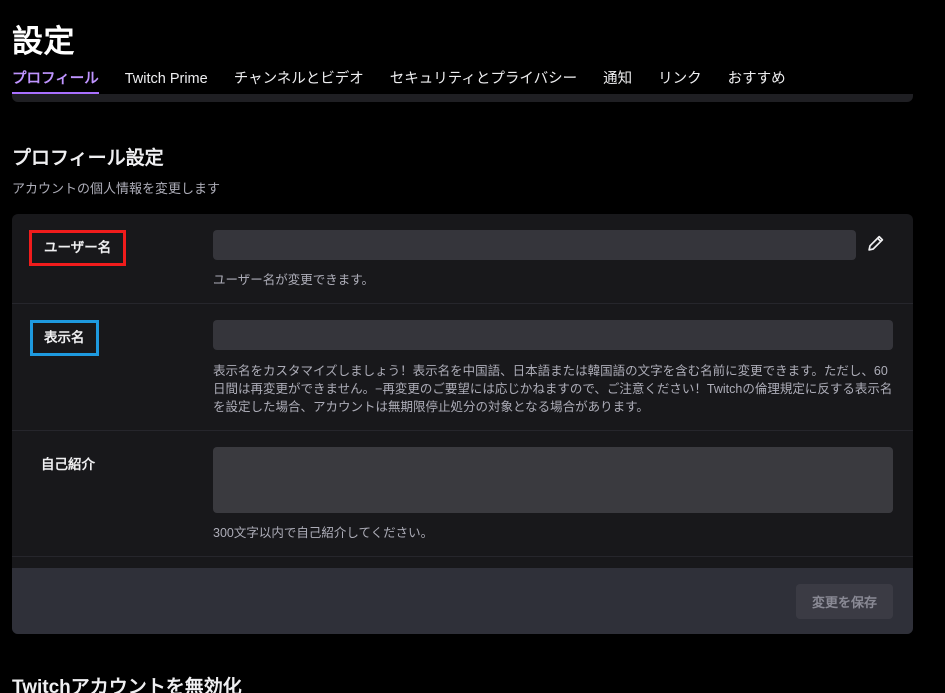 This screenshot has height=693, width=945. What do you see at coordinates (88, 158) in the screenshot?
I see `section-title: プロフィール設定` at bounding box center [88, 158].